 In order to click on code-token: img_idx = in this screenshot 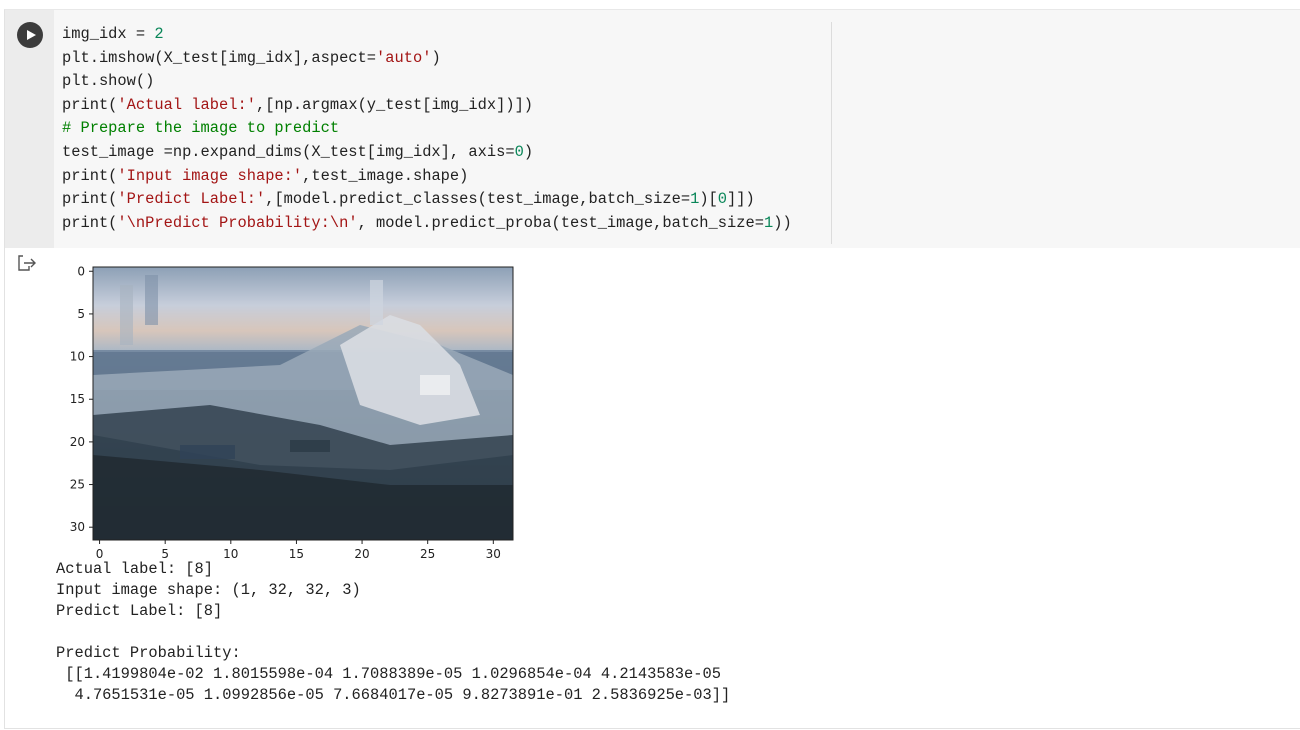, I will do `click(108, 34)`.